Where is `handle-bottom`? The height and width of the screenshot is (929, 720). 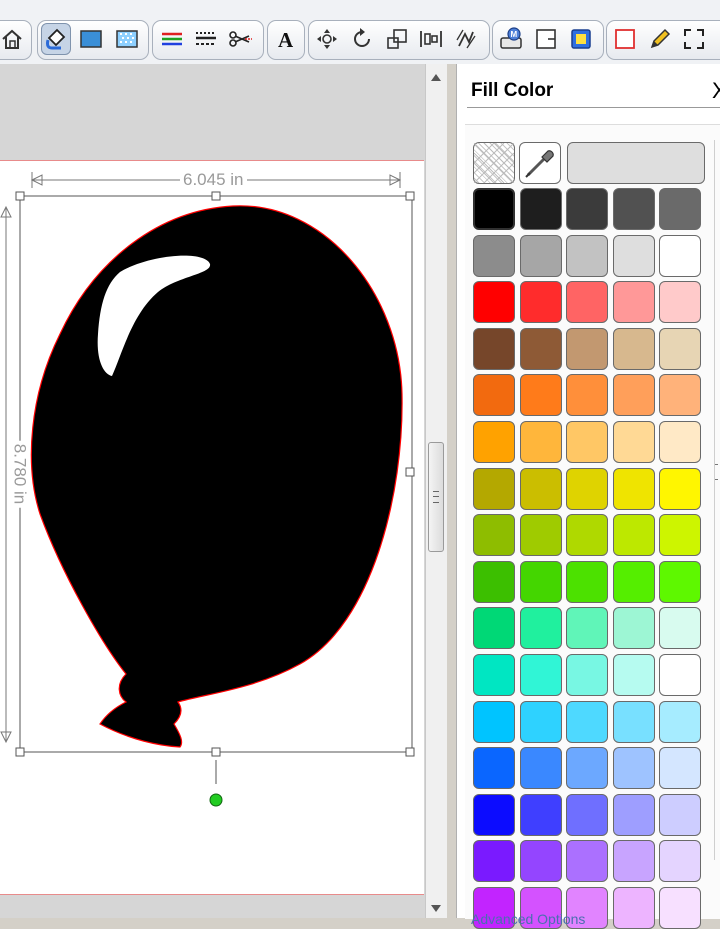 handle-bottom is located at coordinates (216, 752).